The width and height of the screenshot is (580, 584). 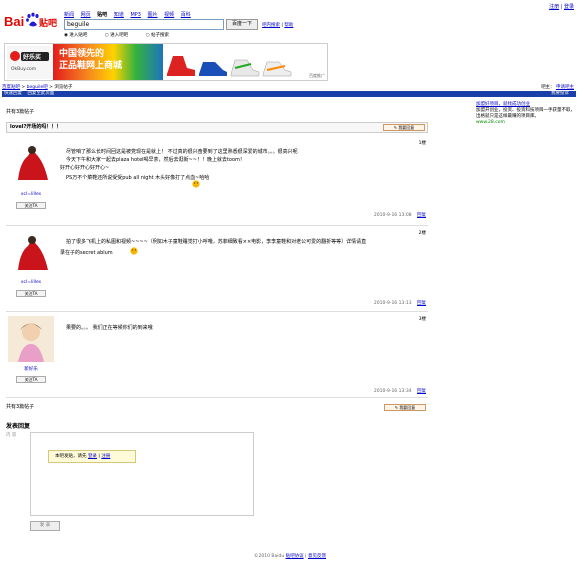 I want to click on login-tip-text: 本吧发贴，请先, so click(x=71, y=456).